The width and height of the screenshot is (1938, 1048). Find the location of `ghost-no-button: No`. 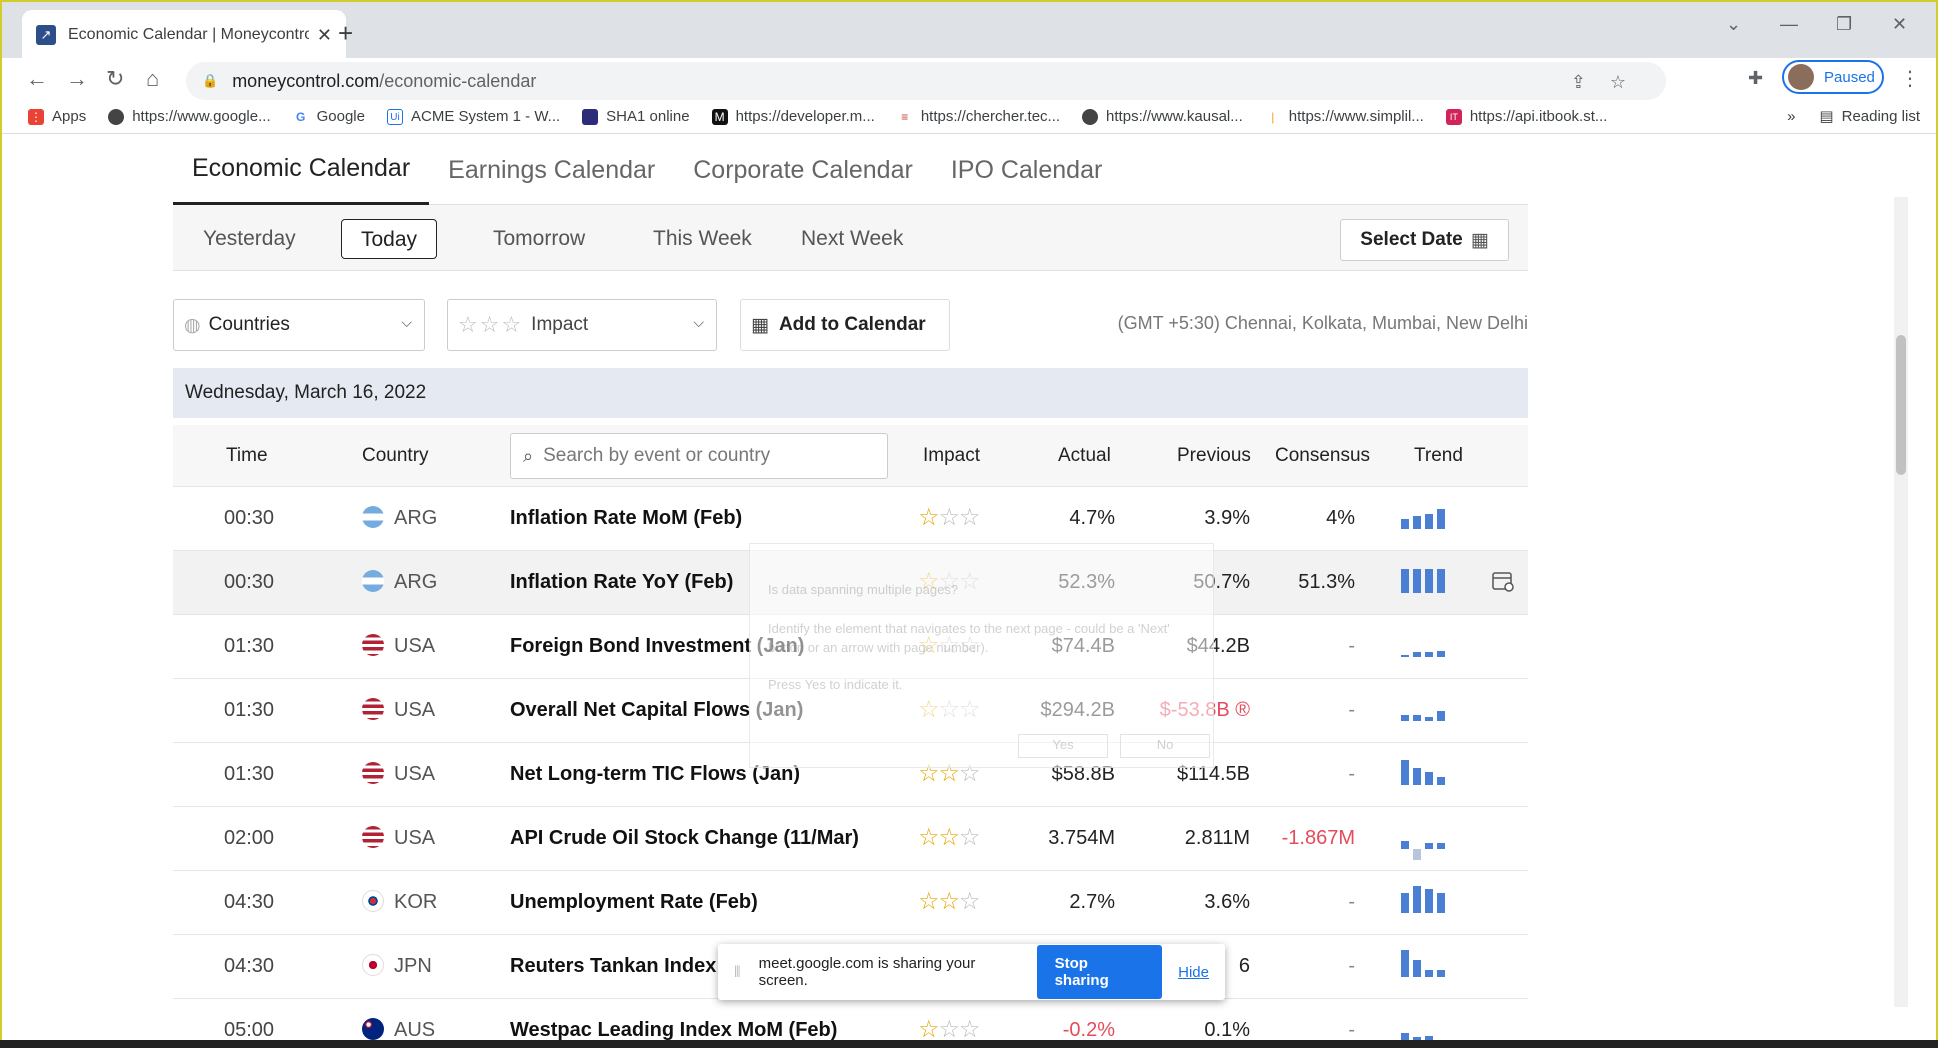

ghost-no-button: No is located at coordinates (1165, 746).